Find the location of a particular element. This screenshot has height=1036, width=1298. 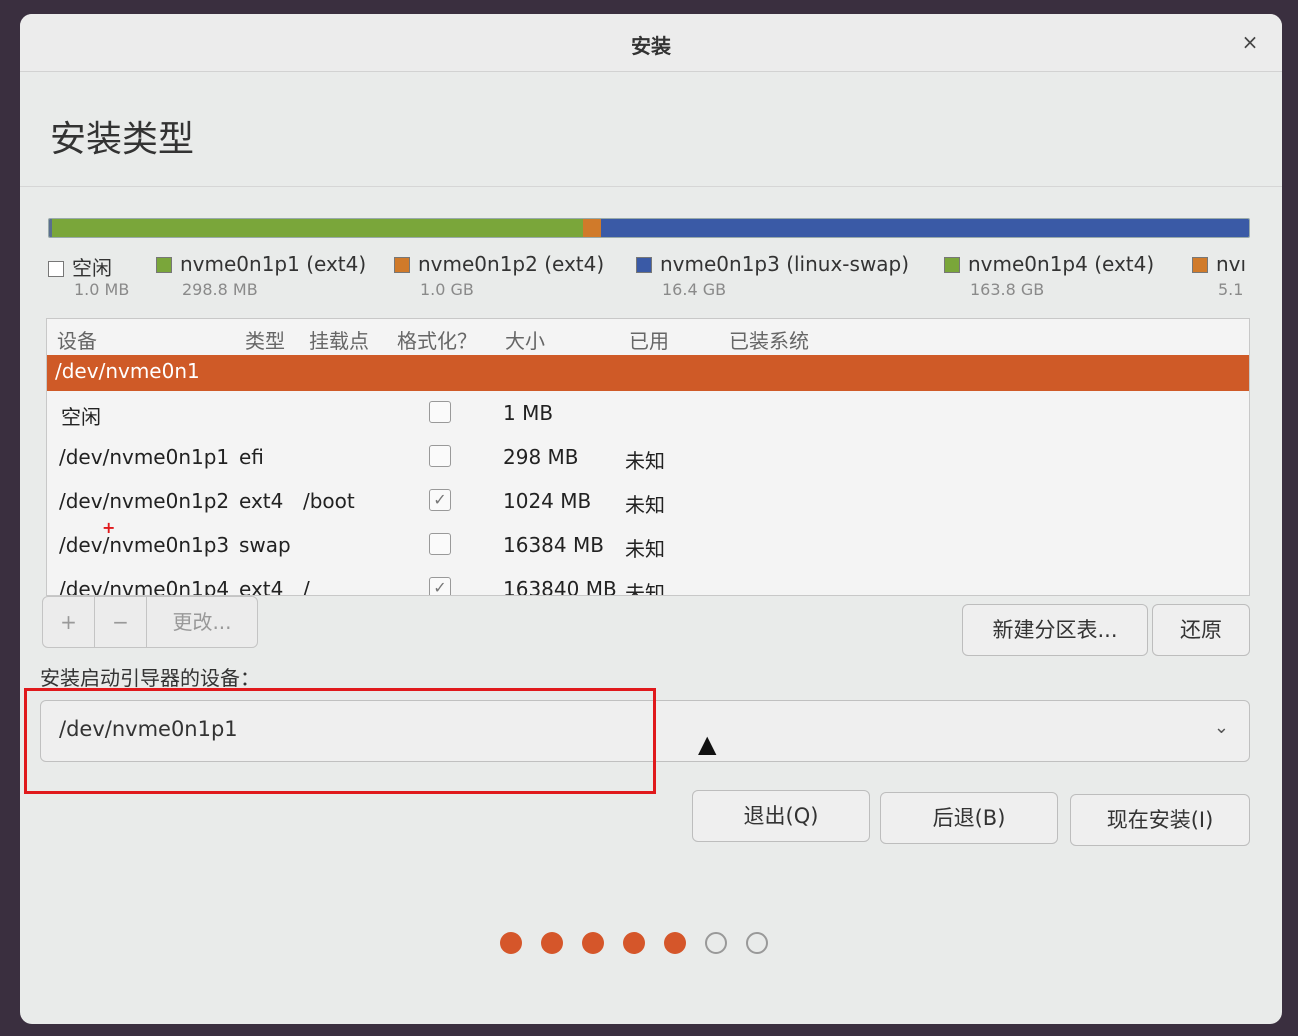

row-size: 163840 MB is located at coordinates (560, 586).